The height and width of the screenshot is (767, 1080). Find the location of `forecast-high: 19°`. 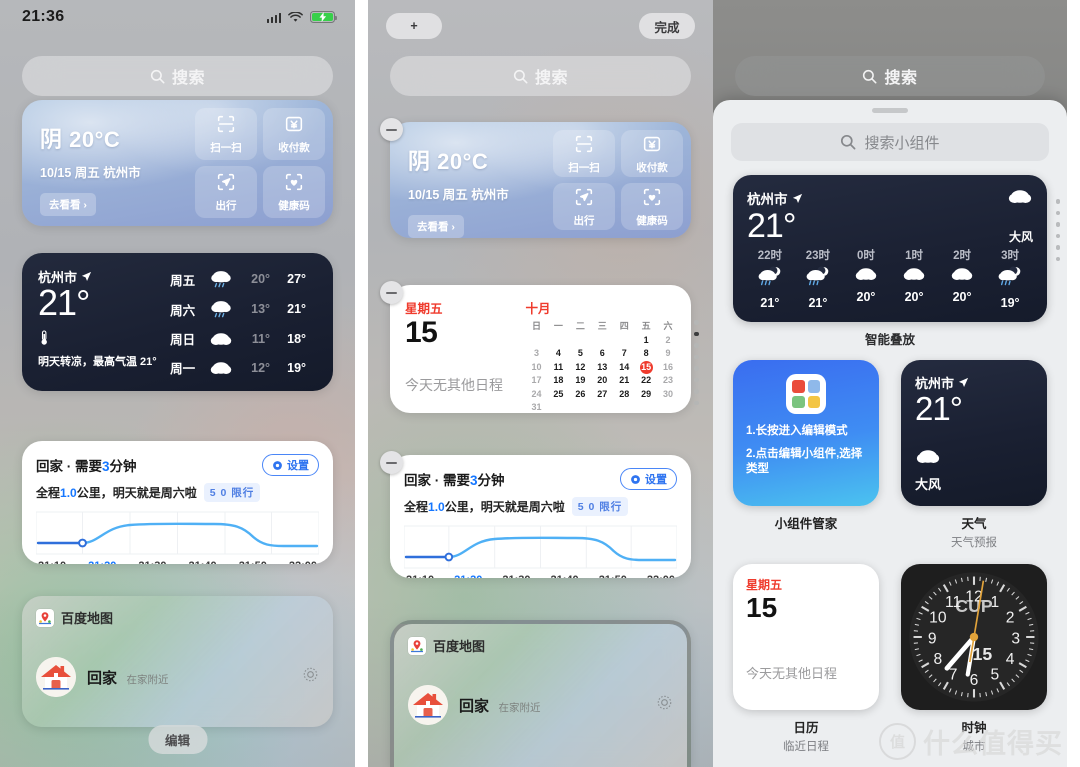

forecast-high: 19° is located at coordinates (297, 367).